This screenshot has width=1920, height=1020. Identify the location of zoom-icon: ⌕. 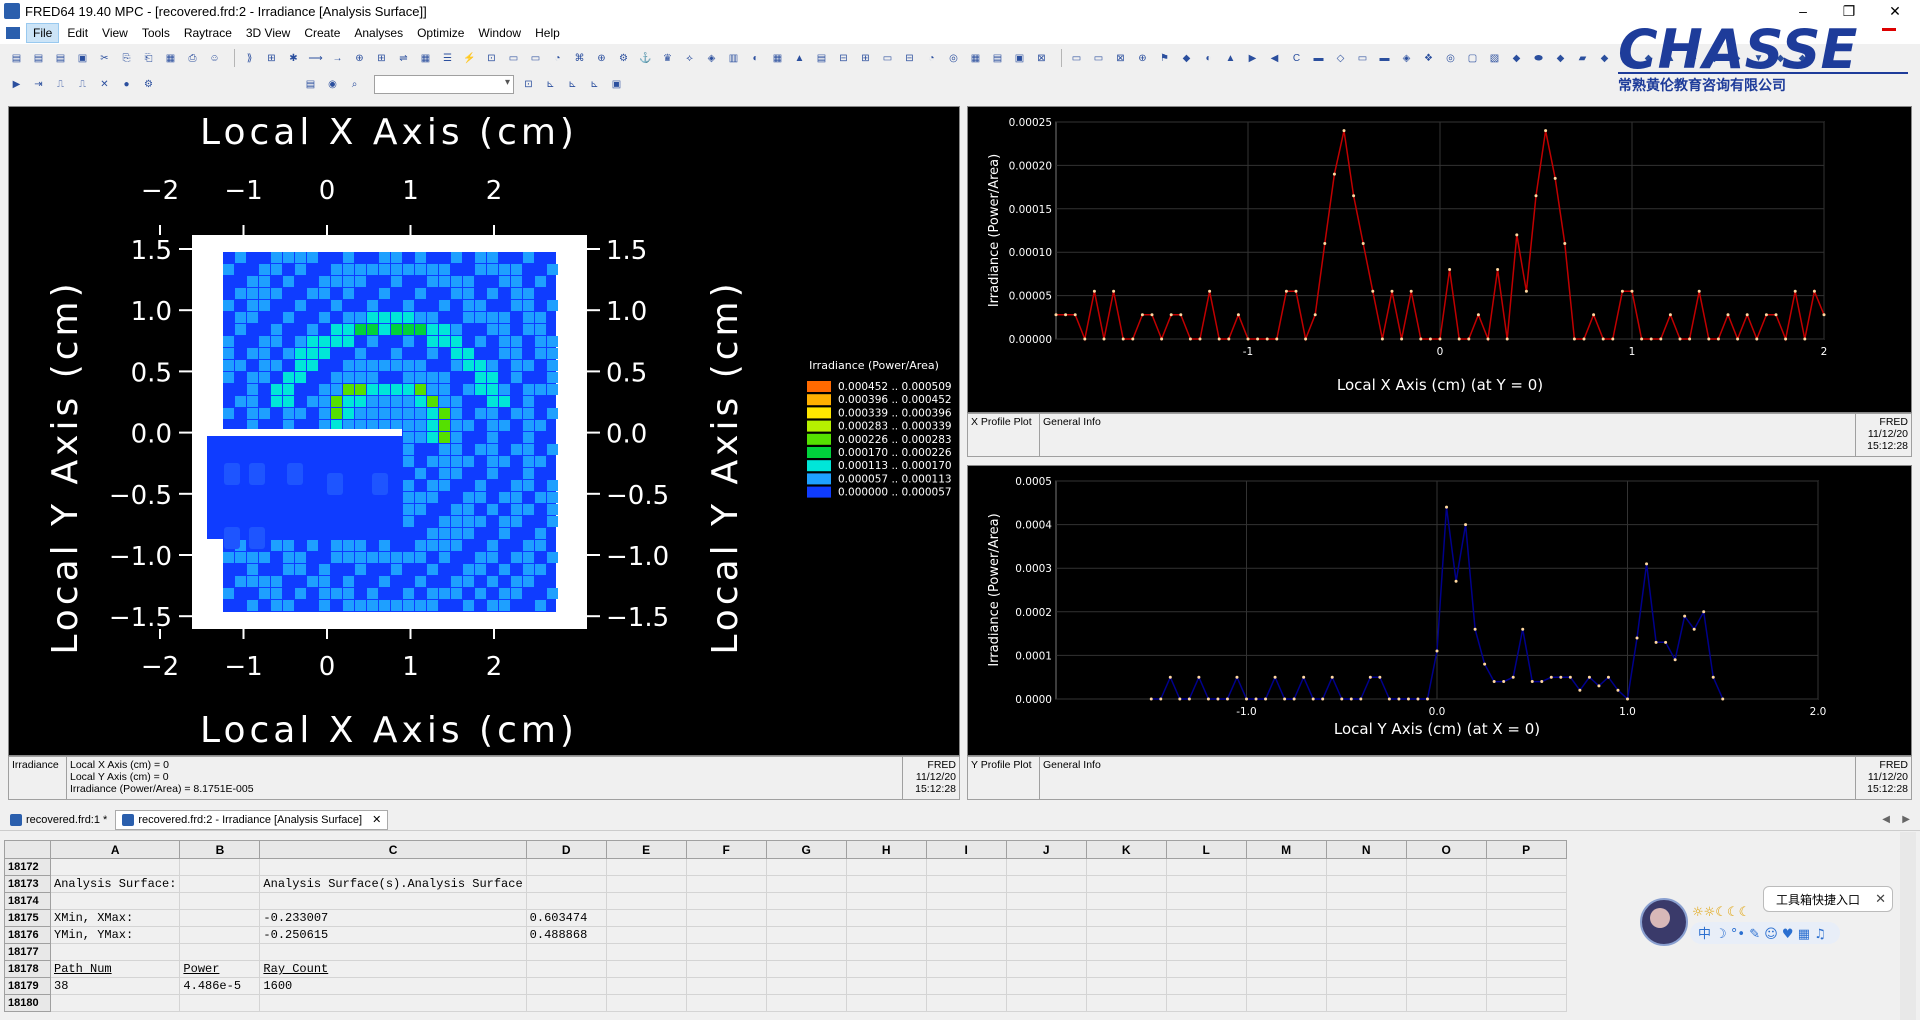
(354, 84).